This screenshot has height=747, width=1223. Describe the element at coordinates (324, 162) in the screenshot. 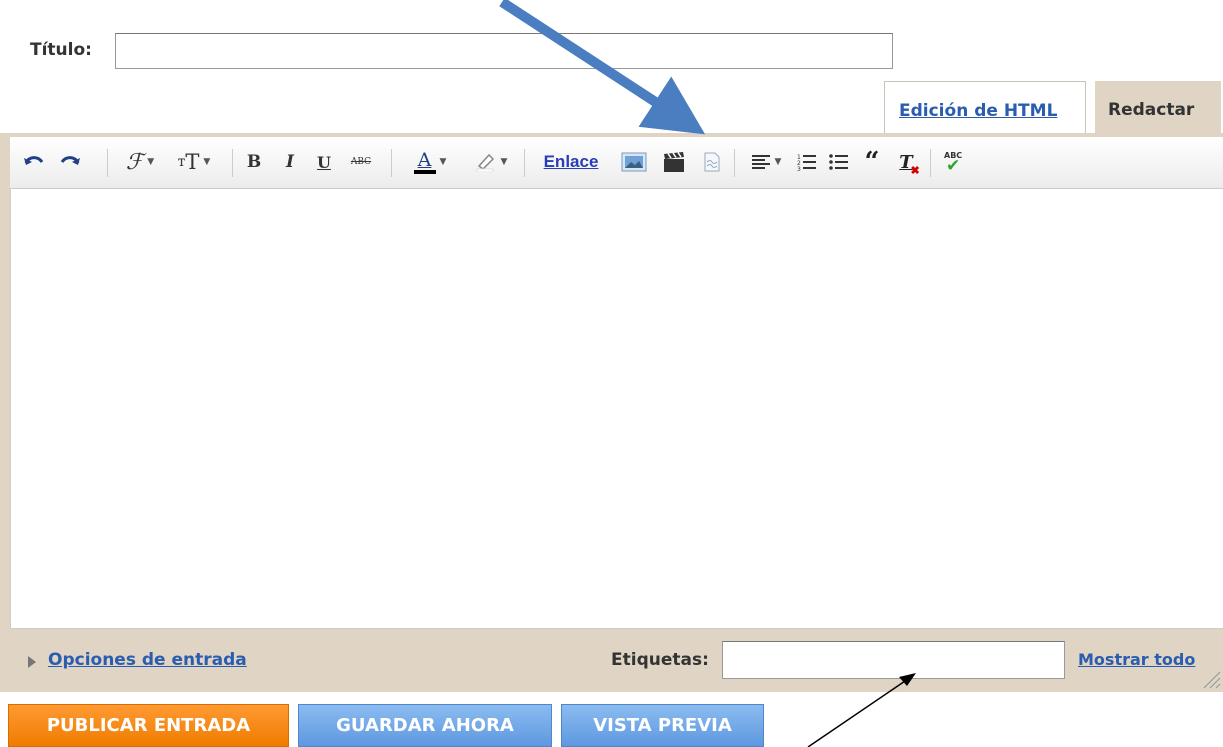

I see `underline-icon: U` at that location.